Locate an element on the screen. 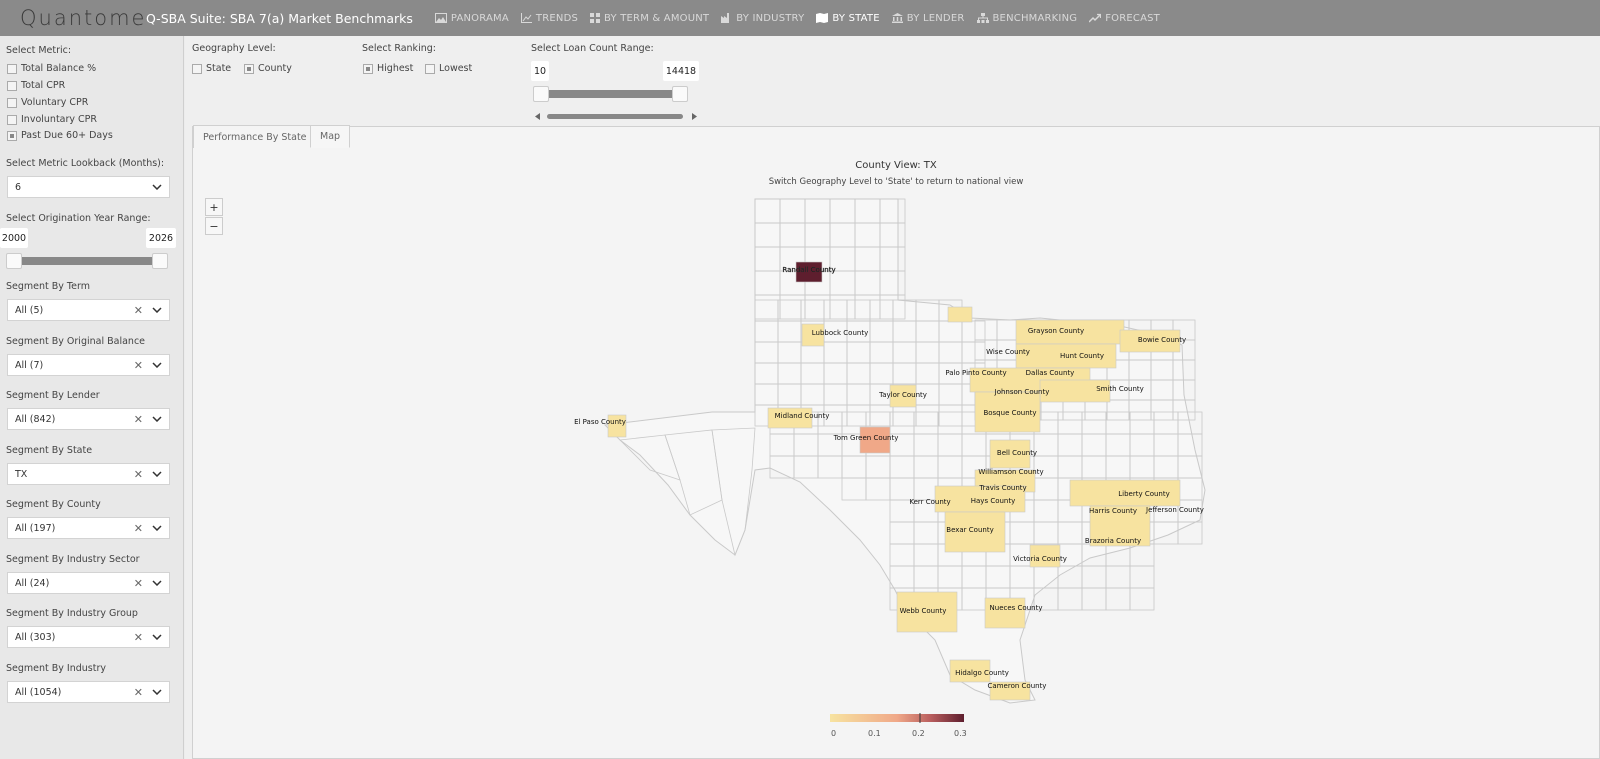 This screenshot has height=759, width=1600. segment-lender-select: All (842) ✕ is located at coordinates (88, 419).